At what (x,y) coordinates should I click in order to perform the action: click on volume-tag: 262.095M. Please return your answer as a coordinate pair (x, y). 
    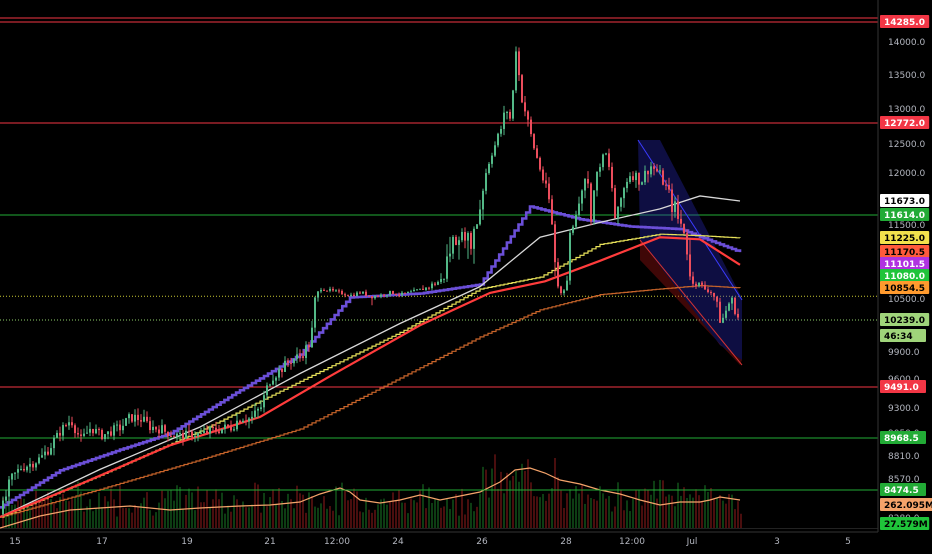
    Looking at the image, I should click on (908, 506).